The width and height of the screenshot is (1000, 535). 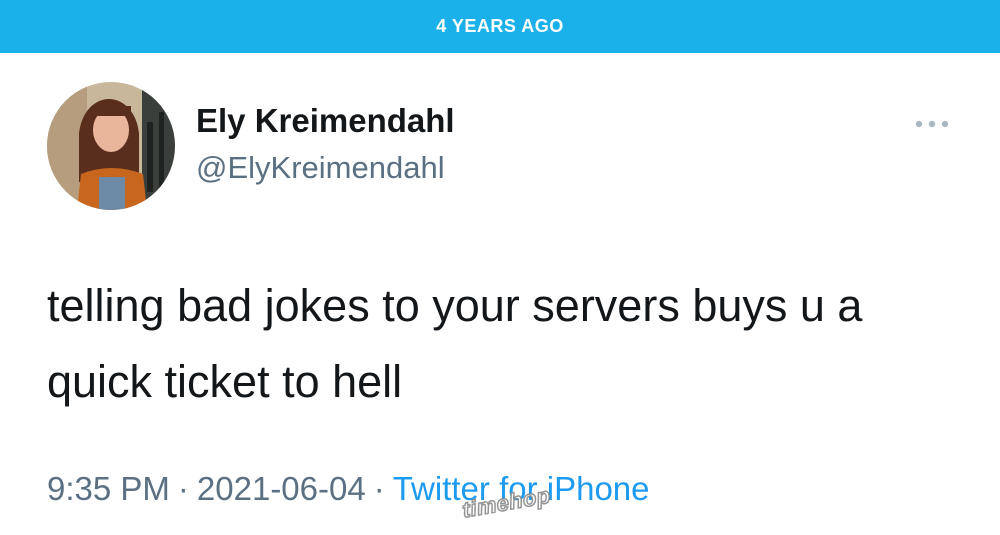 I want to click on more-options-button, so click(x=932, y=124).